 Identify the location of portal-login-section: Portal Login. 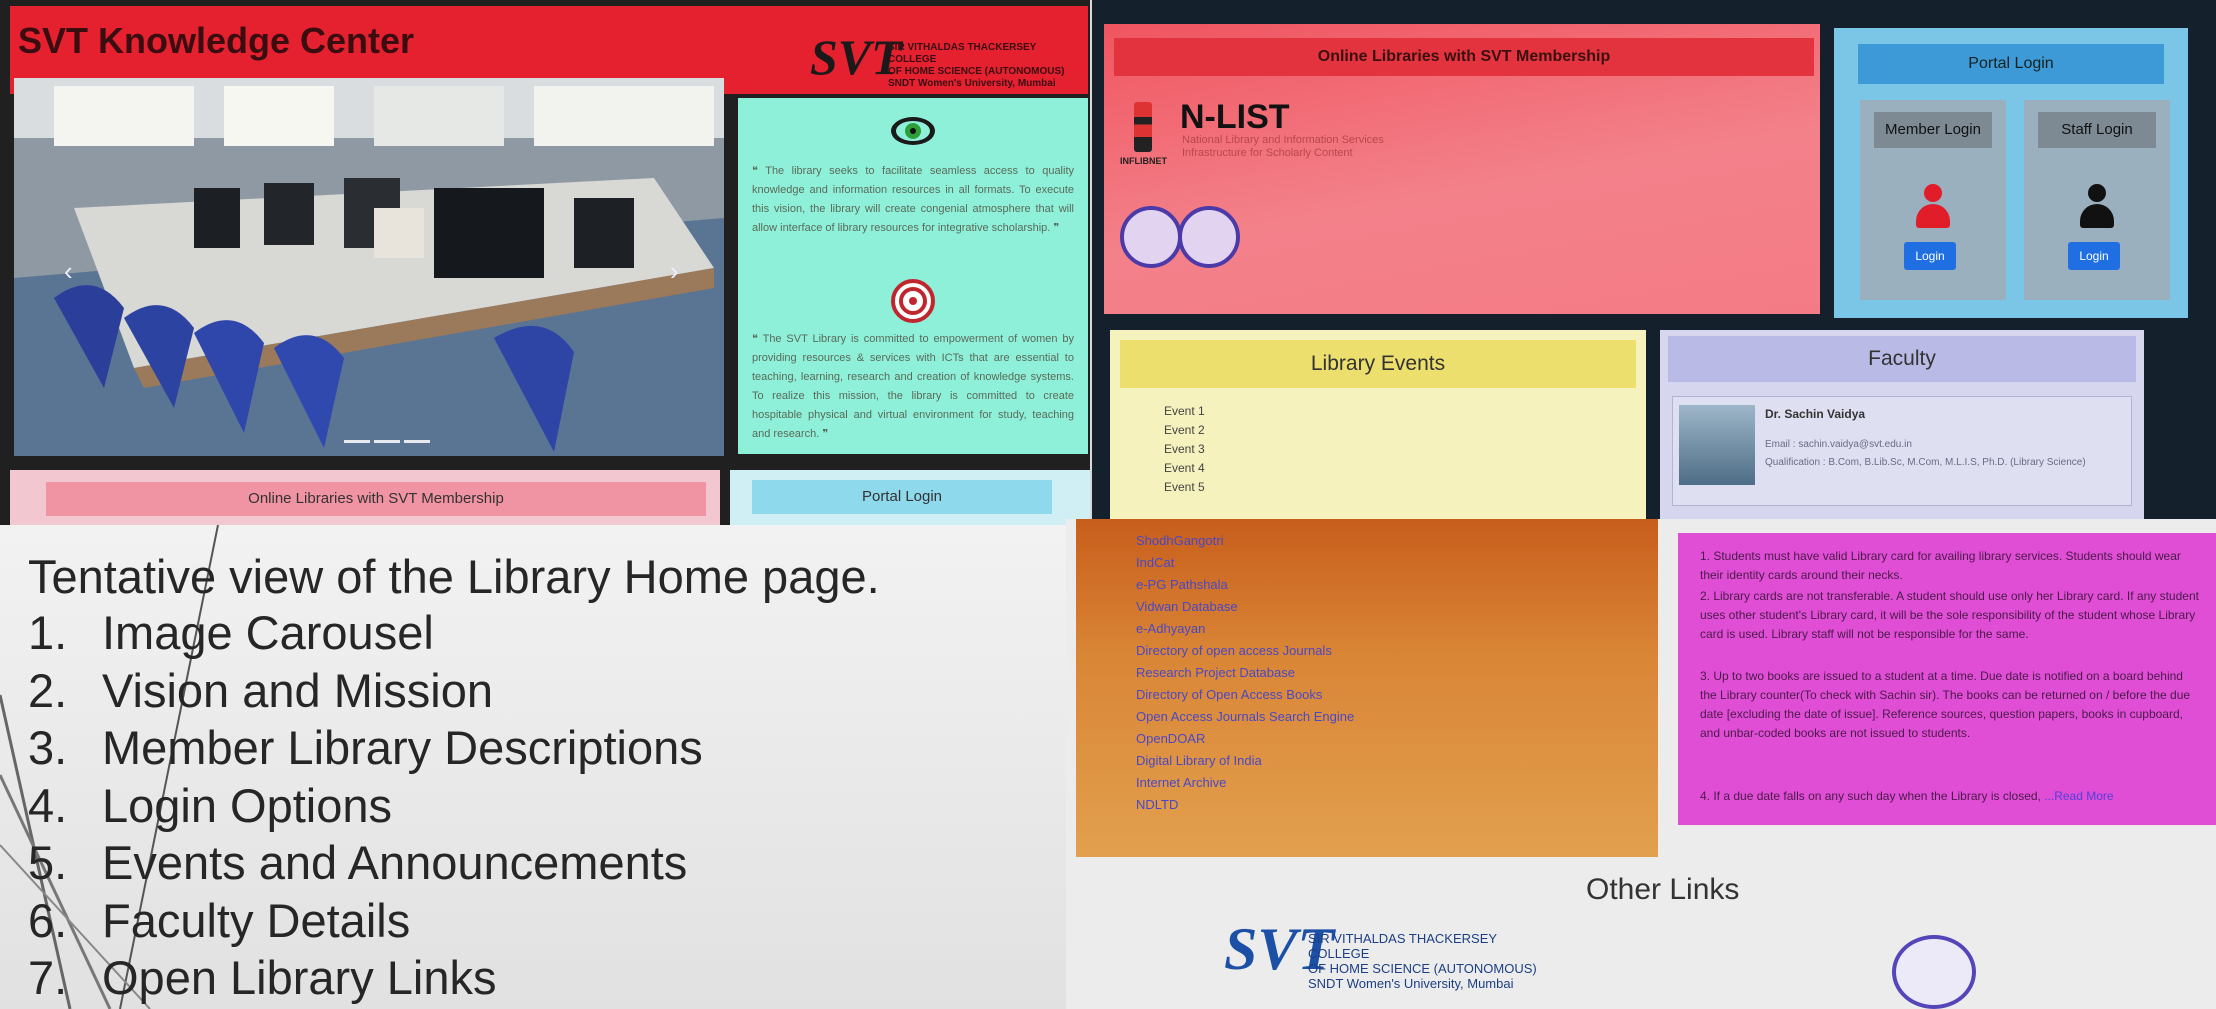
(910, 497).